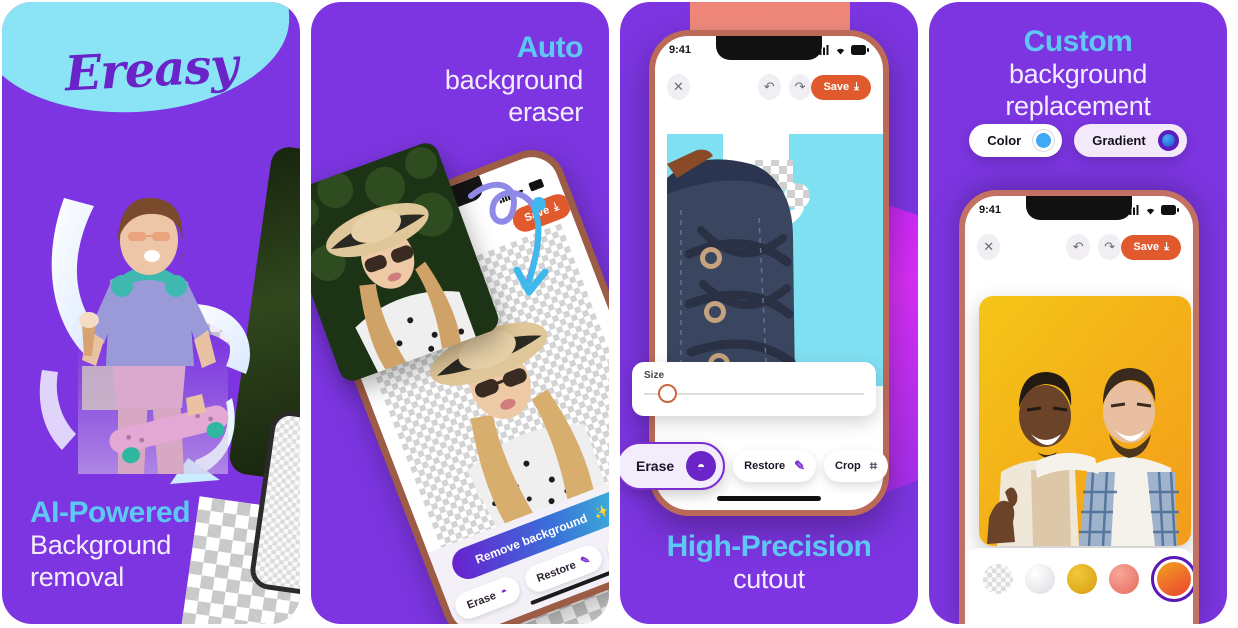 This screenshot has height=628, width=1238. What do you see at coordinates (1078, 106) in the screenshot?
I see `headline-line-3: replacement` at bounding box center [1078, 106].